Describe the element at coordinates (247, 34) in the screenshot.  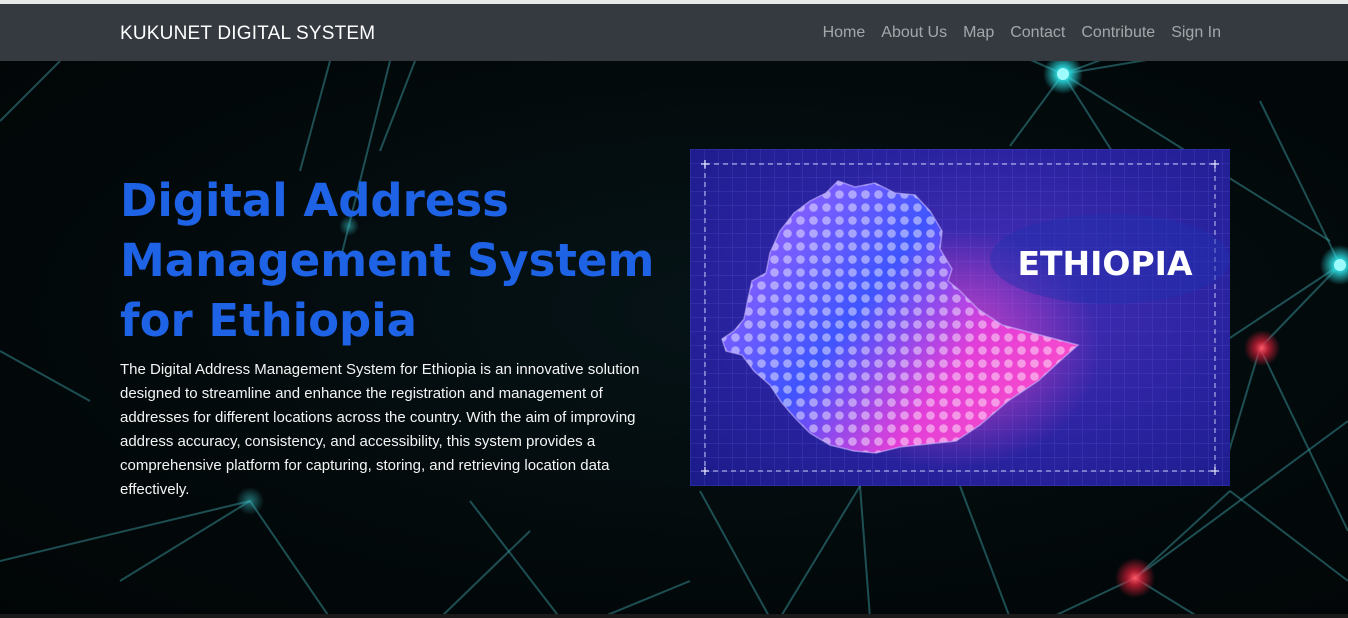
I see `brand-logo-link: KUKUNET DIGITAL SYSTEM` at that location.